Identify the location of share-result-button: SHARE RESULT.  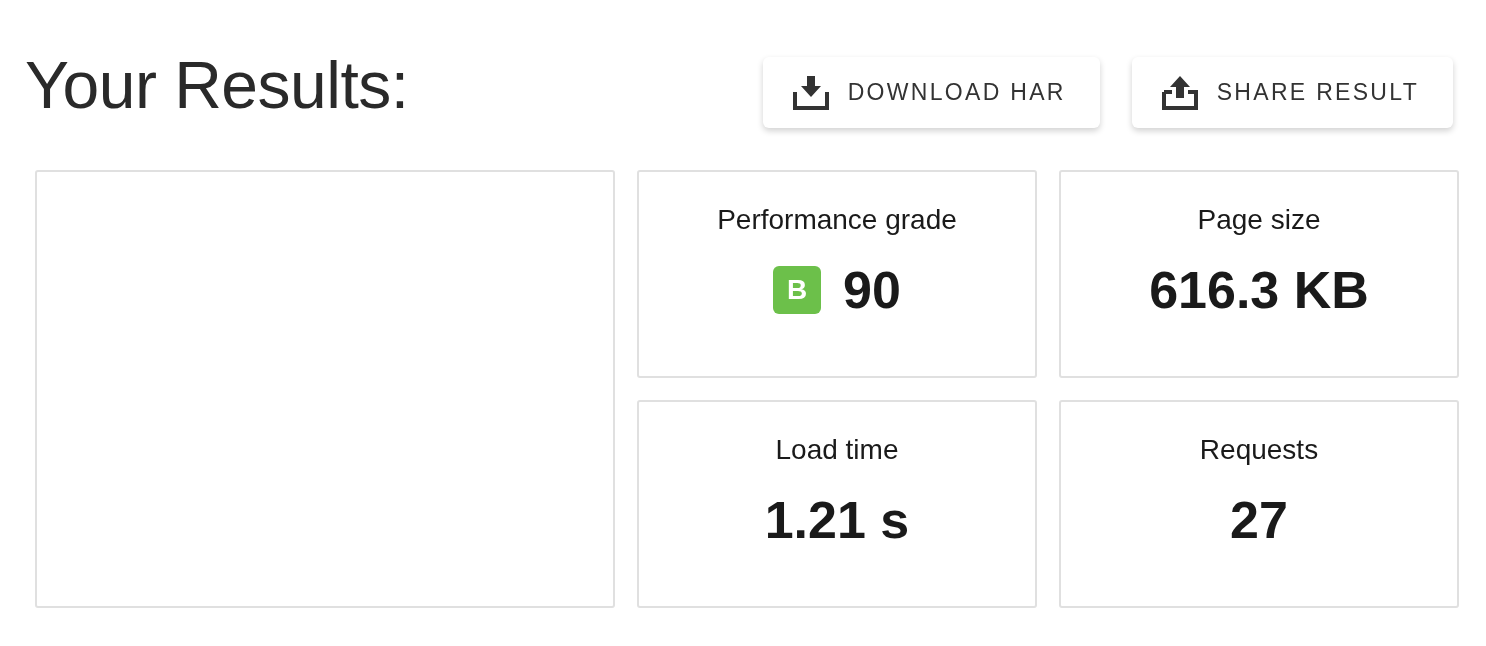
(1292, 92).